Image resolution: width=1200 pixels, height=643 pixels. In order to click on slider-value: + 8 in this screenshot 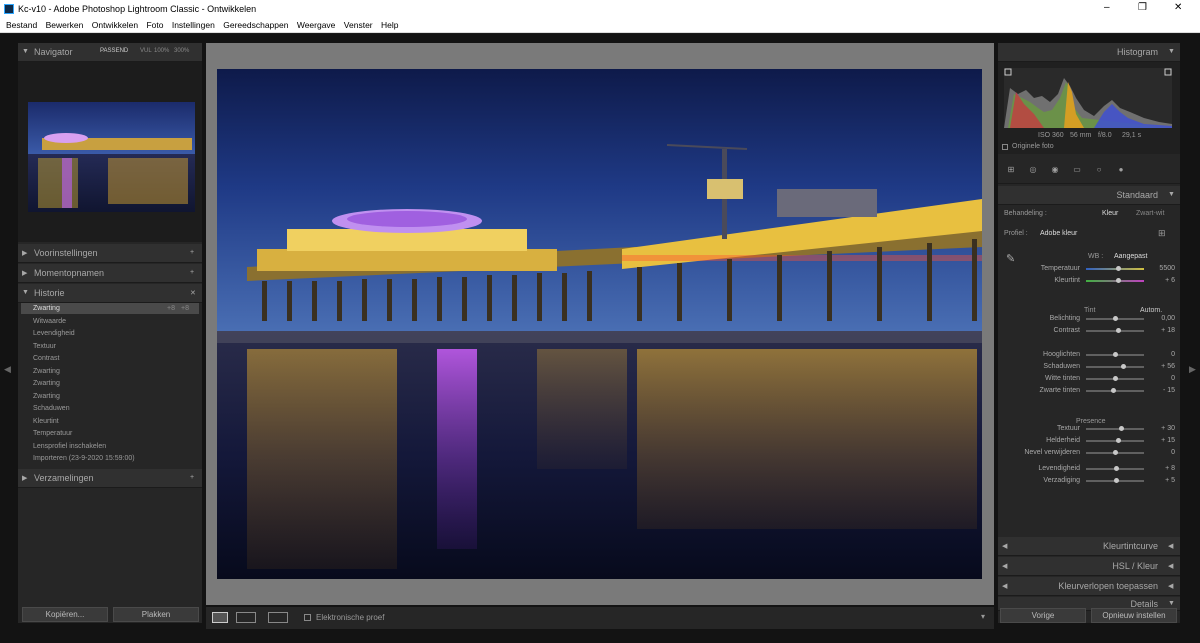, I will do `click(1163, 468)`.